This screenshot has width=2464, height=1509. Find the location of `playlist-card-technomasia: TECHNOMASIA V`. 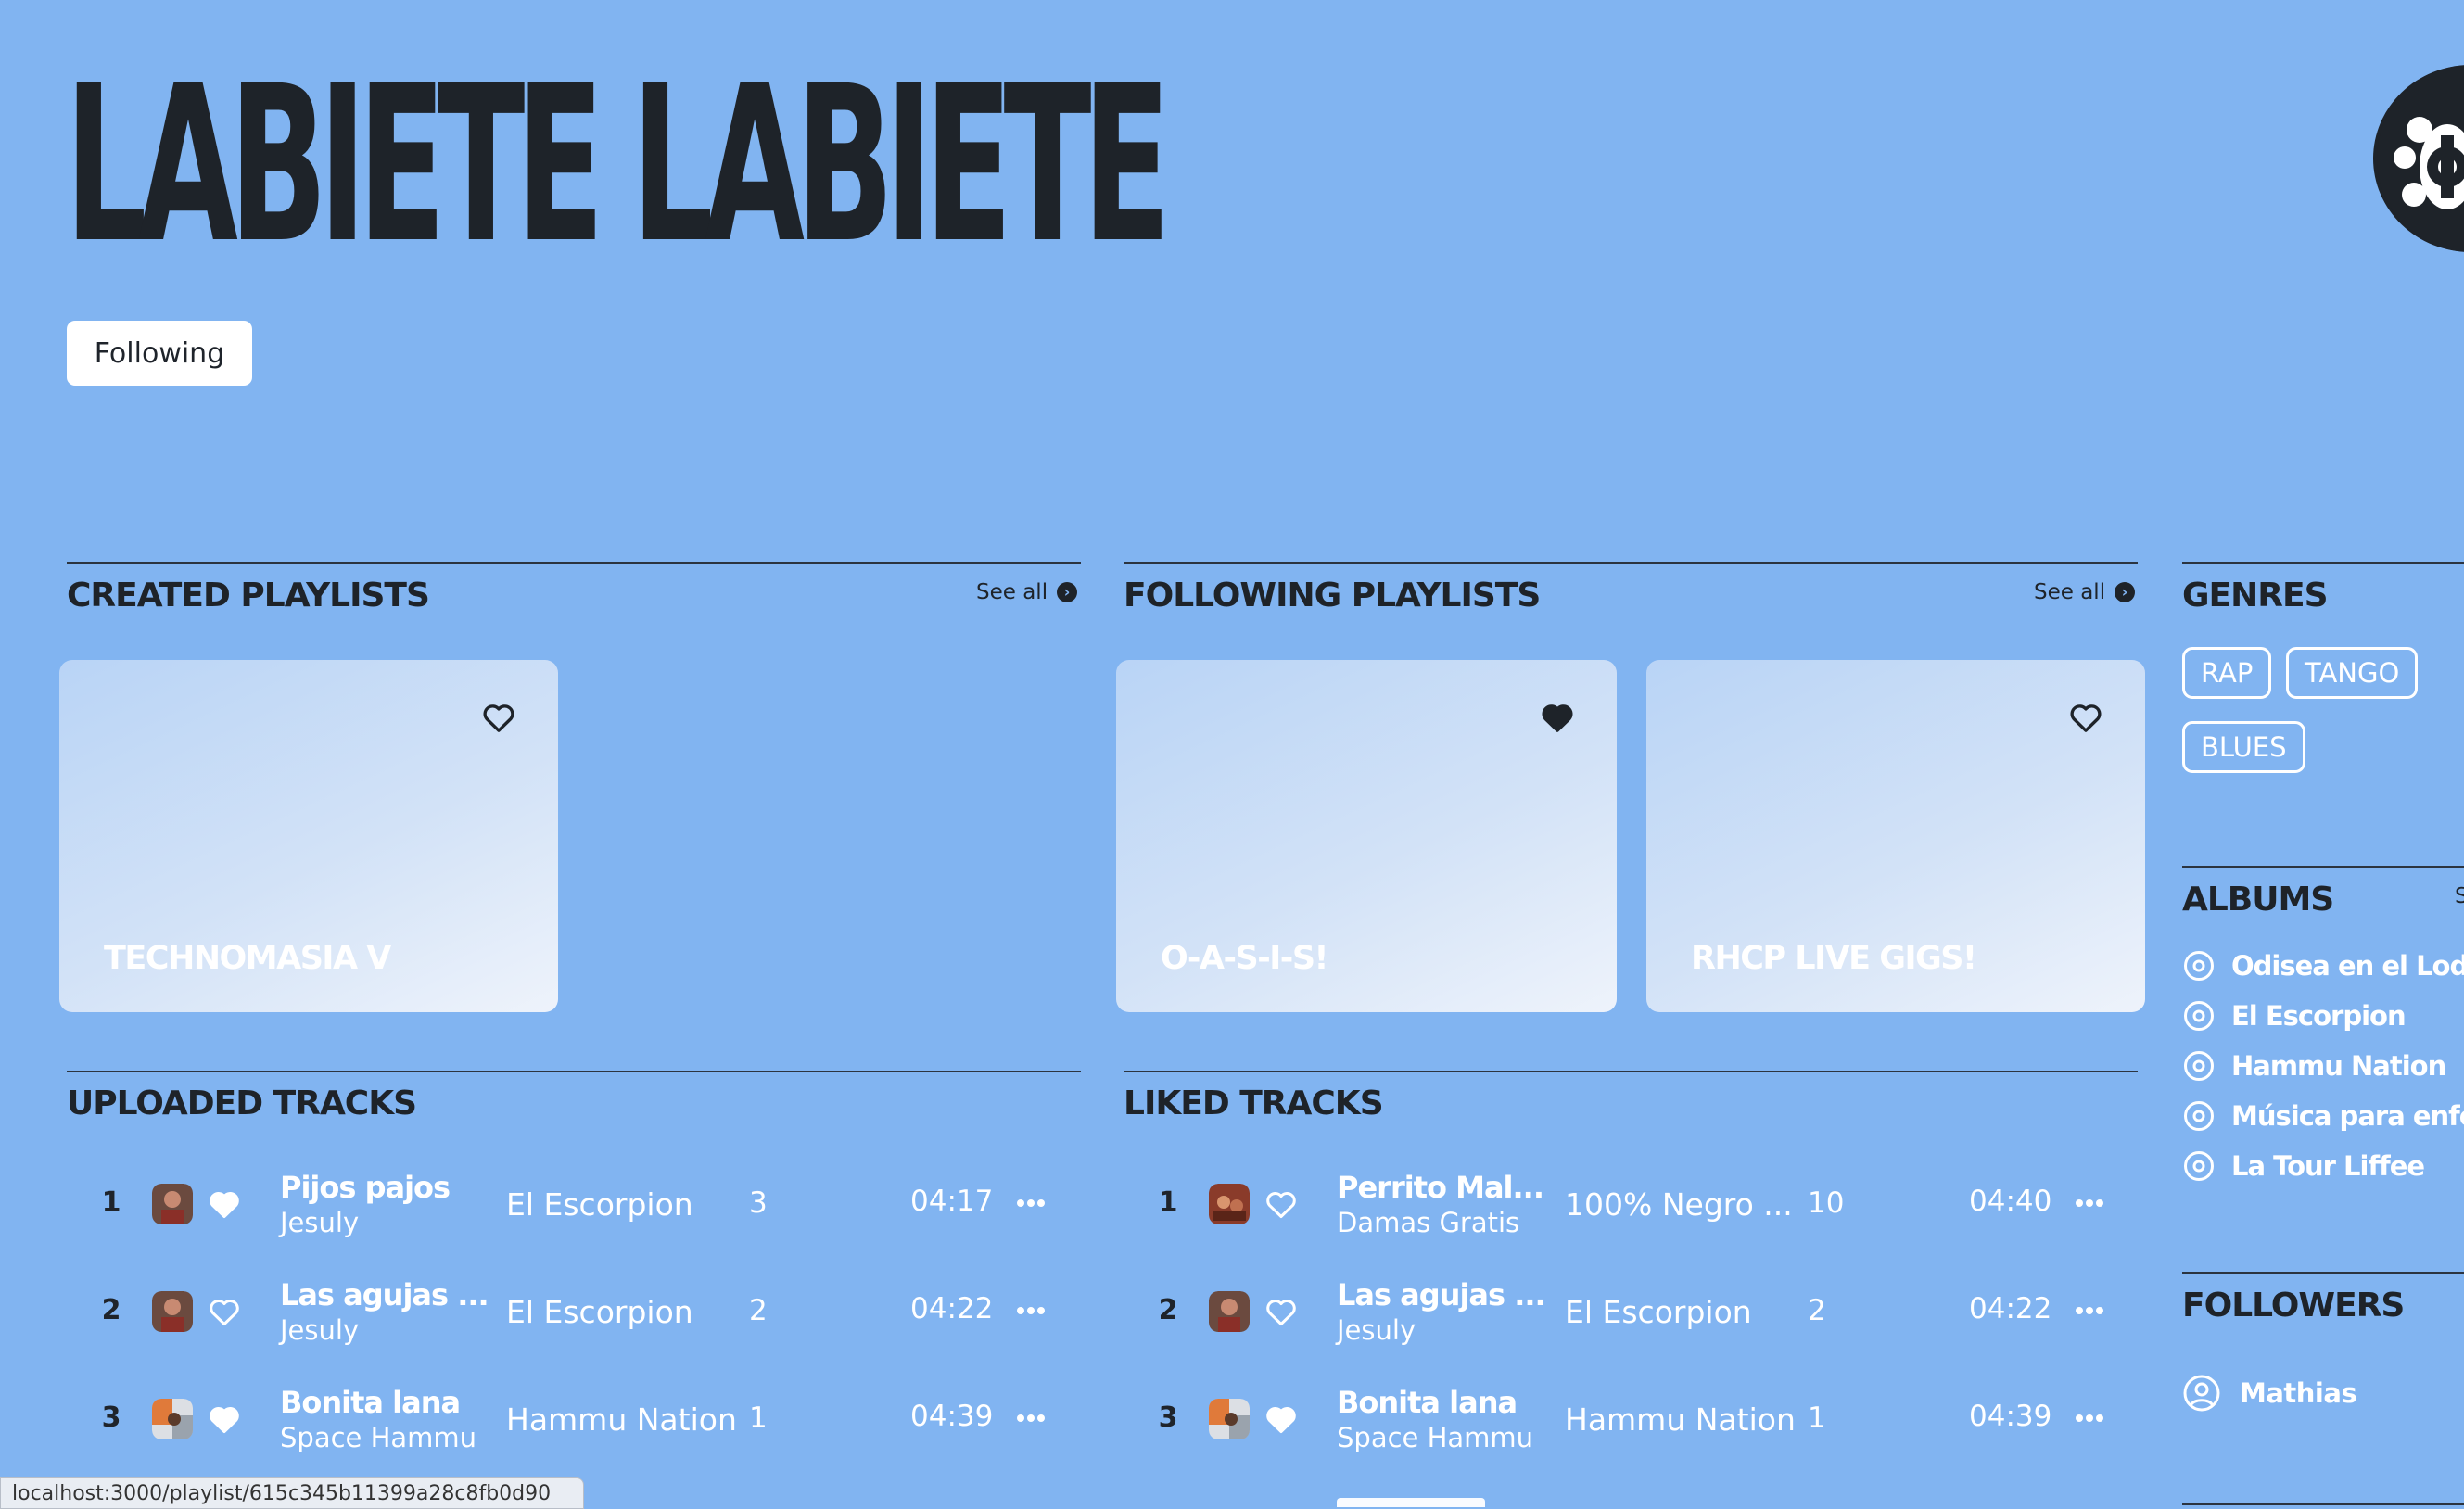

playlist-card-technomasia: TECHNOMASIA V is located at coordinates (308, 836).